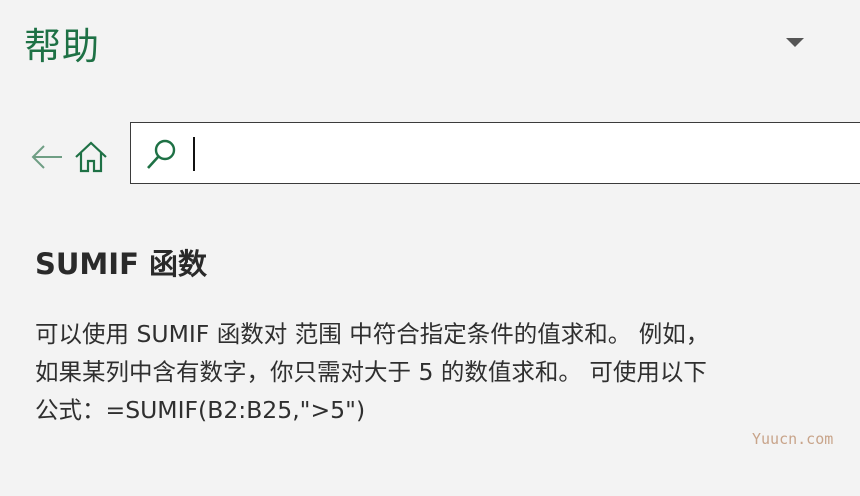 The height and width of the screenshot is (496, 860). Describe the element at coordinates (62, 46) in the screenshot. I see `pane-title: 帮助` at that location.